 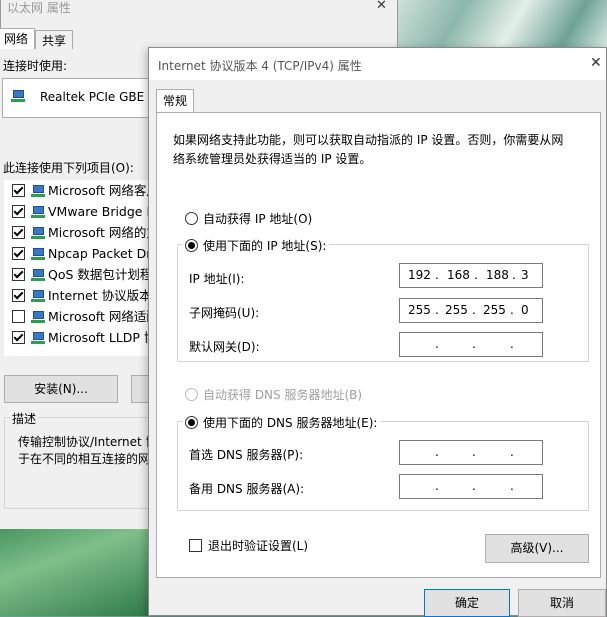 What do you see at coordinates (18, 39) in the screenshot?
I see `tab-network: 网络` at bounding box center [18, 39].